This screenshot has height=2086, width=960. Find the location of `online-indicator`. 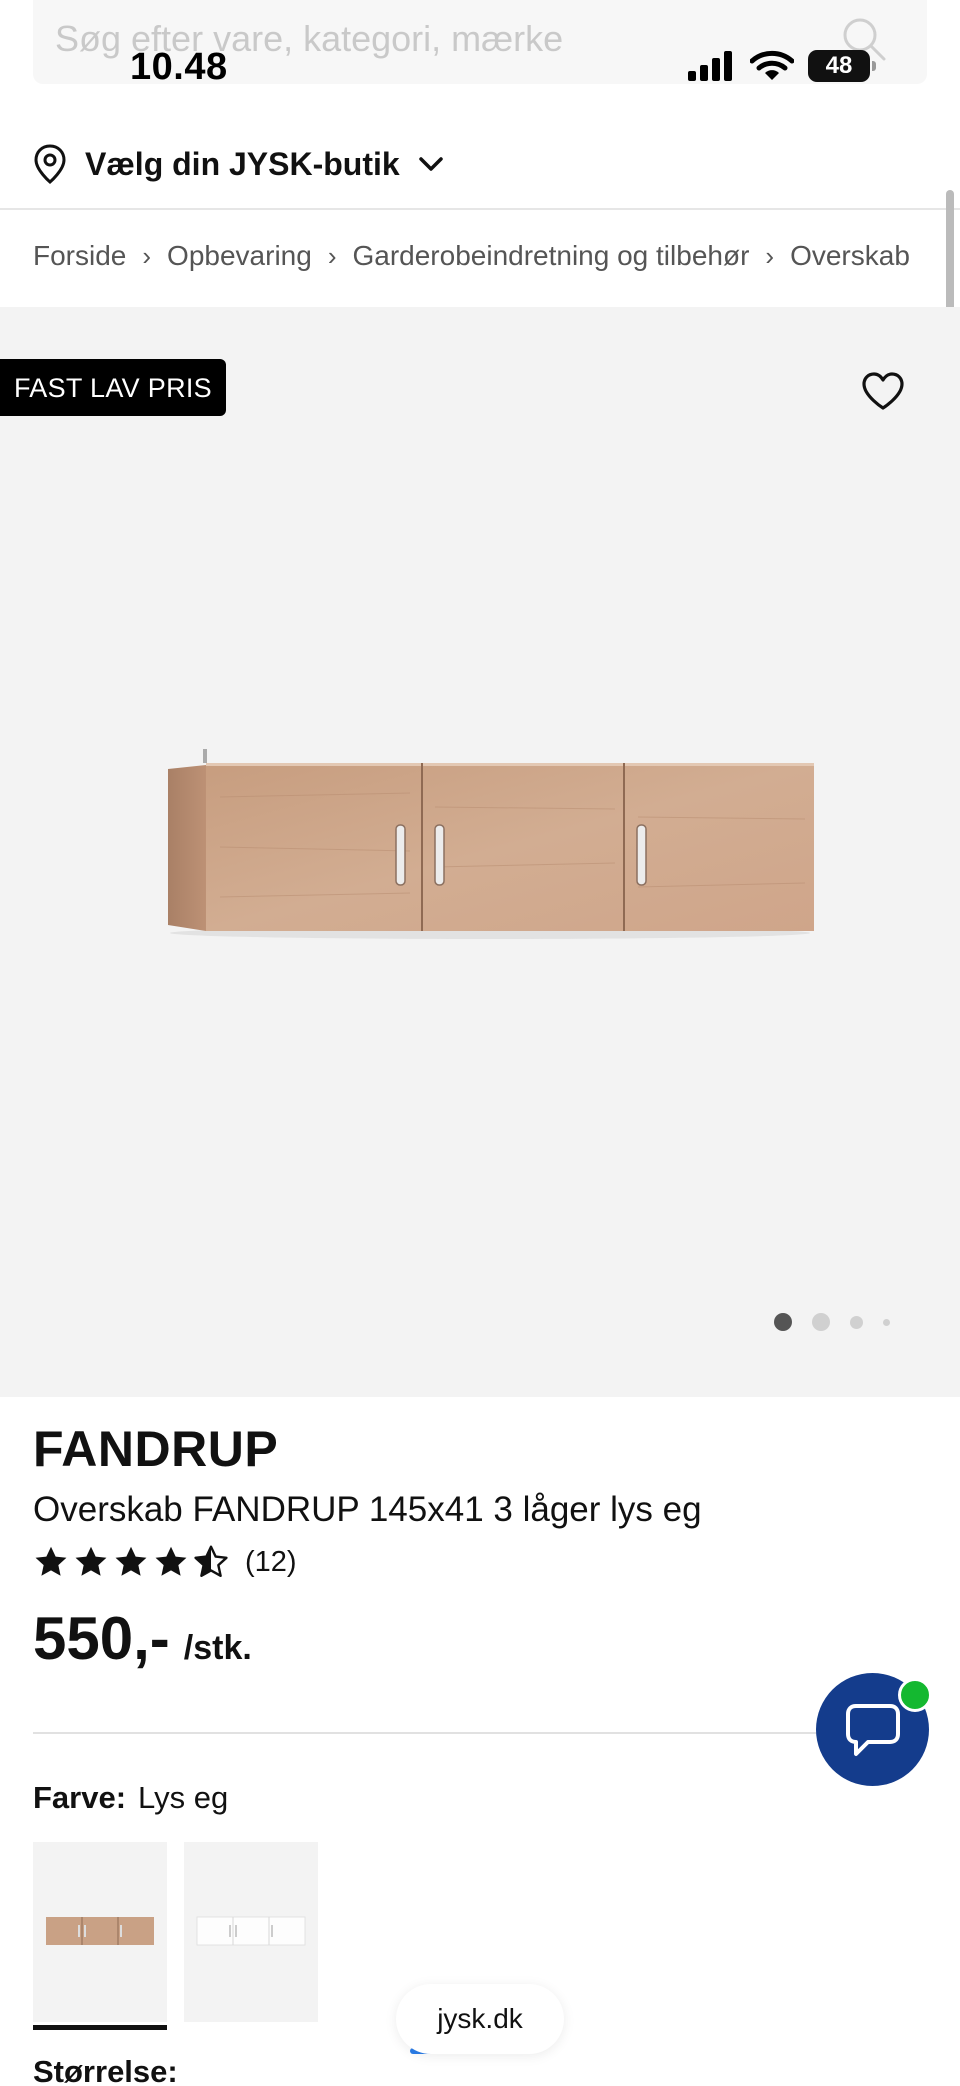

online-indicator is located at coordinates (915, 1695).